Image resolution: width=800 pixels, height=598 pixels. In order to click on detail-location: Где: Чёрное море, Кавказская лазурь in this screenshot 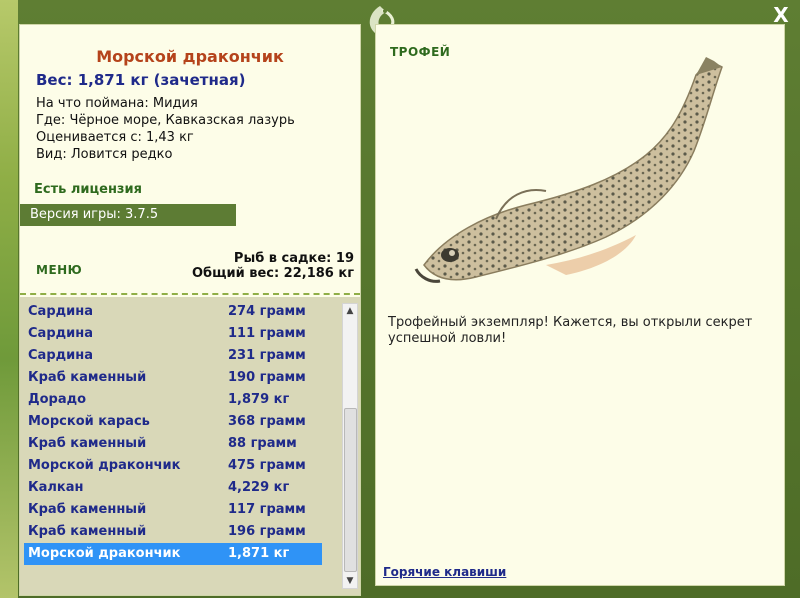, I will do `click(165, 120)`.